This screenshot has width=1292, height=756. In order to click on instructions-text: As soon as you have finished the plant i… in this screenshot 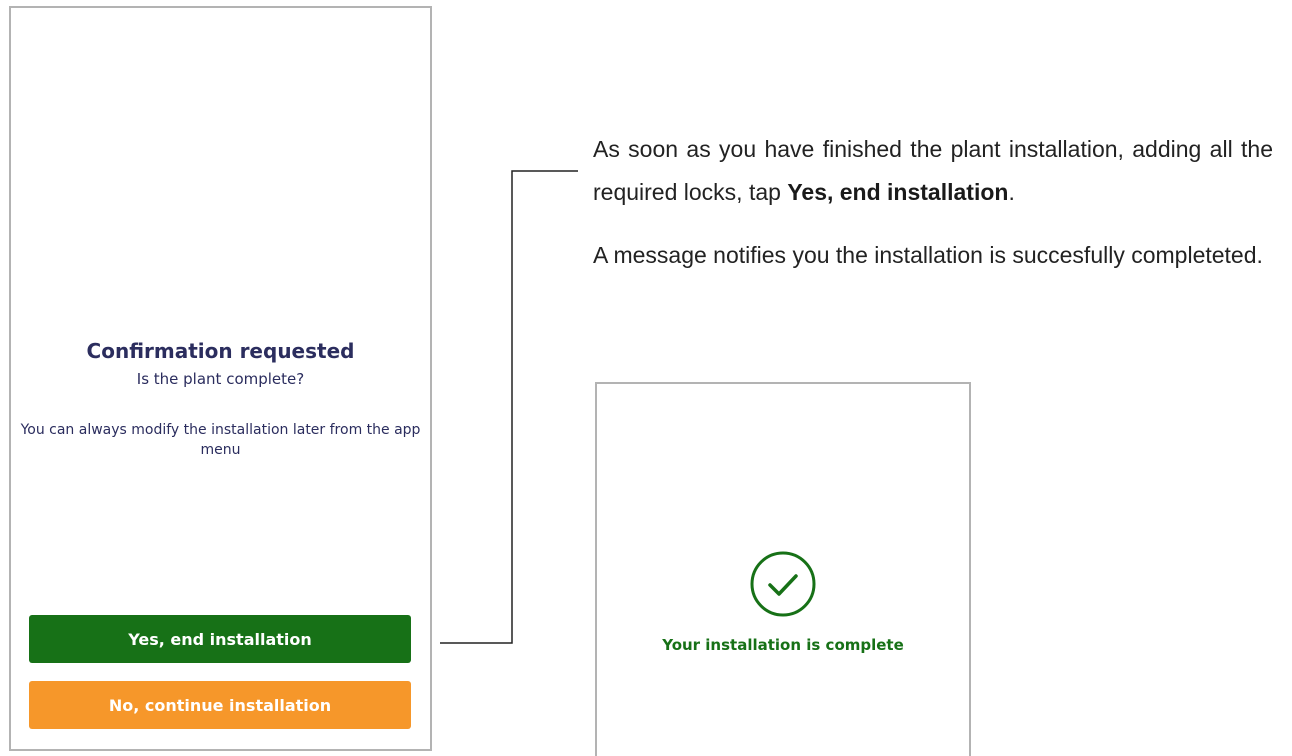, I will do `click(933, 212)`.